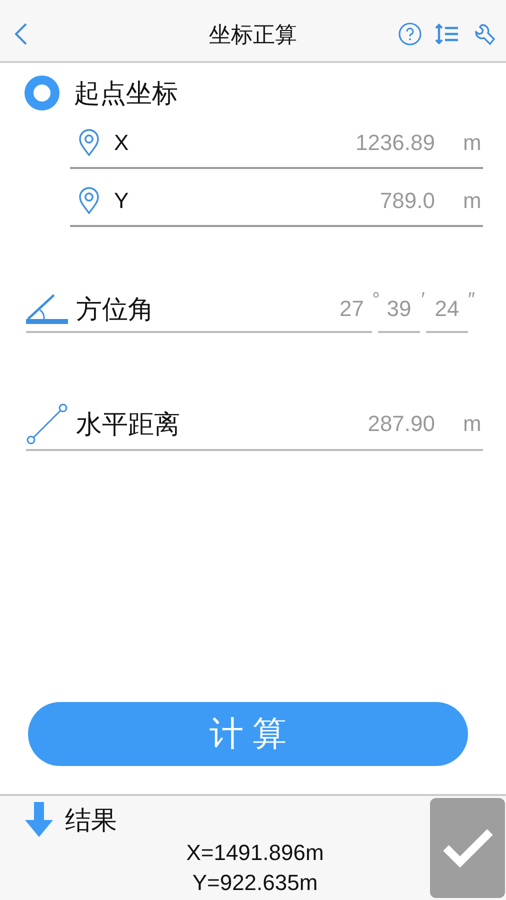 The width and height of the screenshot is (506, 900). Describe the element at coordinates (423, 300) in the screenshot. I see `unit-label: ′` at that location.